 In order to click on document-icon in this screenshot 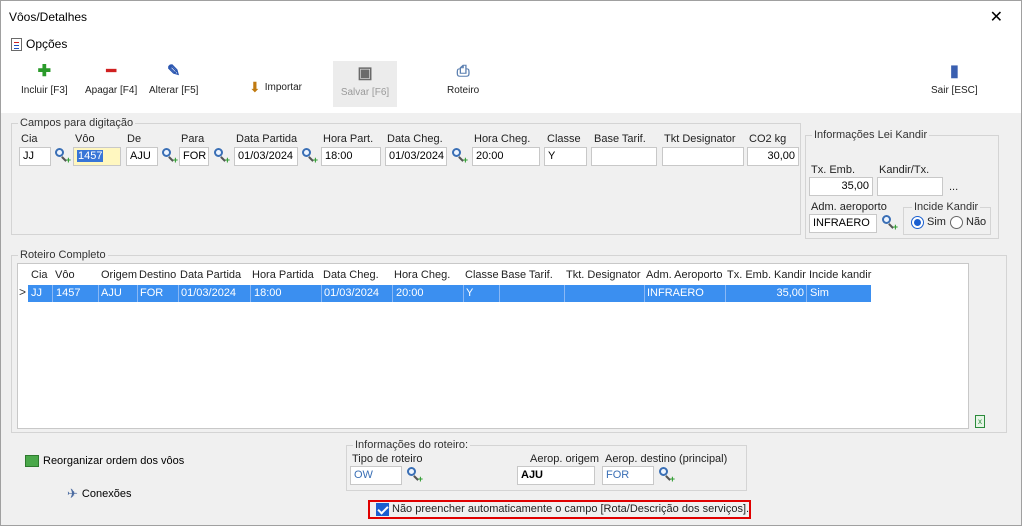, I will do `click(16, 44)`.